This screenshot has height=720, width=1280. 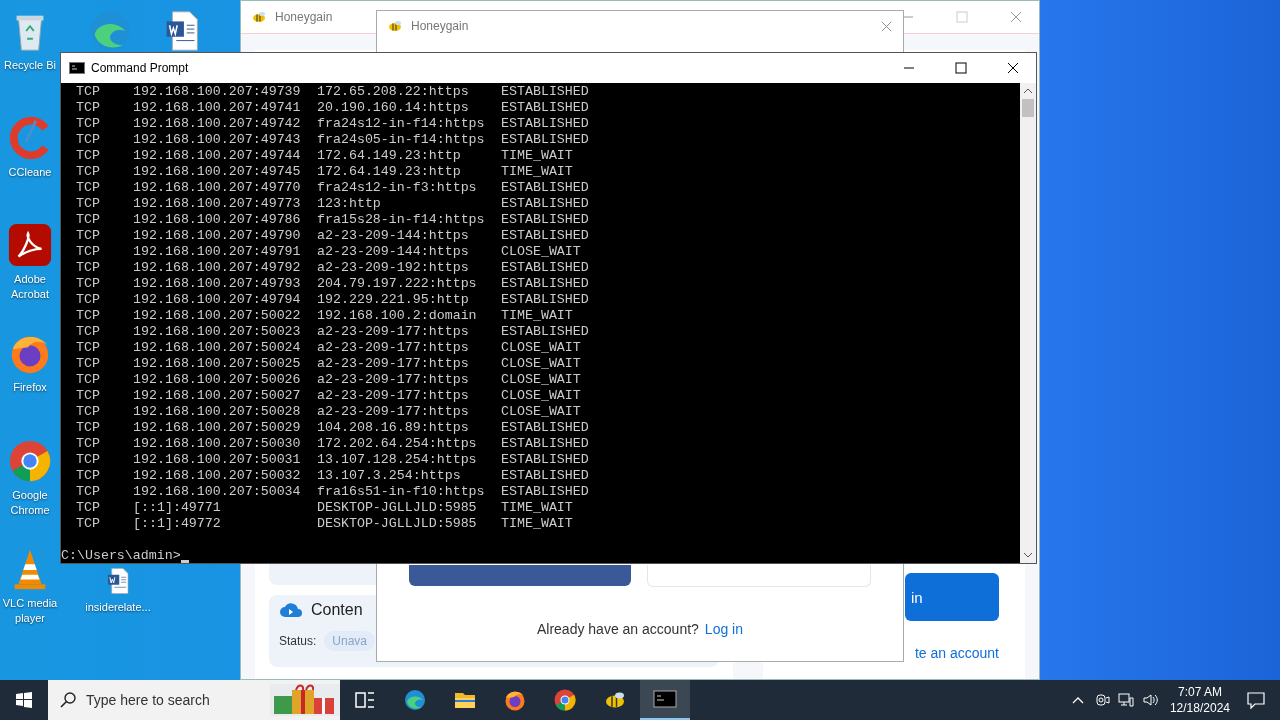 I want to click on command-prompt-text: C:\Users\admin>, so click(x=121, y=555).